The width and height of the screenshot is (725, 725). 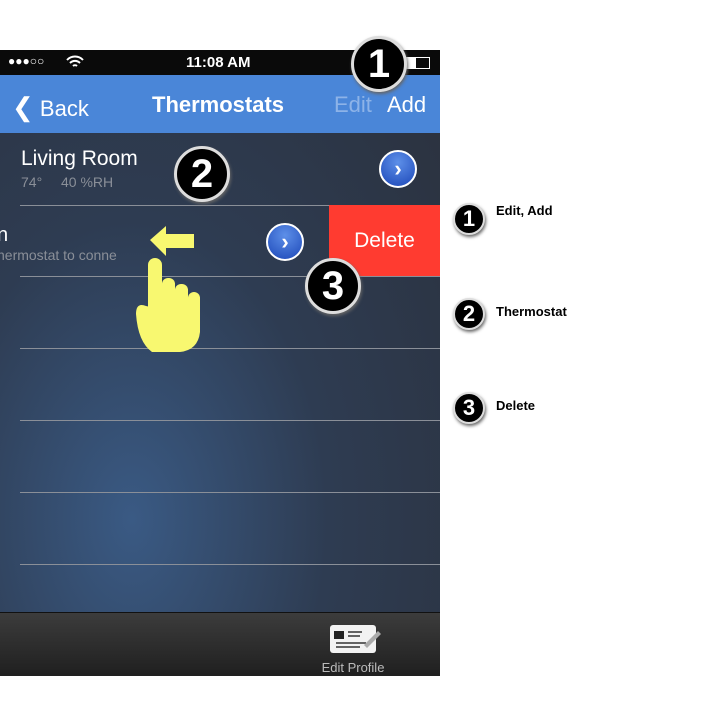 What do you see at coordinates (218, 104) in the screenshot?
I see `page-title: Thermostats` at bounding box center [218, 104].